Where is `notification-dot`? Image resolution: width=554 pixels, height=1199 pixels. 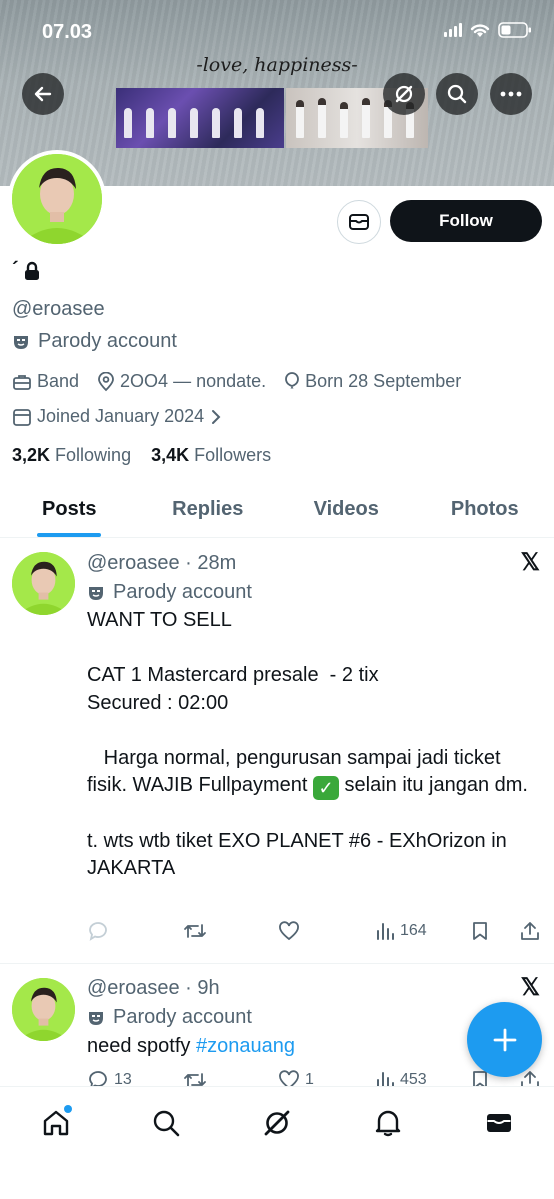
notification-dot is located at coordinates (68, 1109).